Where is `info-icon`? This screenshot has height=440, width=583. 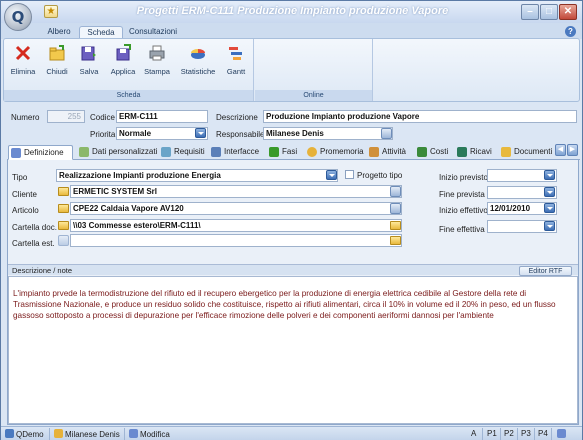 info-icon is located at coordinates (561, 433).